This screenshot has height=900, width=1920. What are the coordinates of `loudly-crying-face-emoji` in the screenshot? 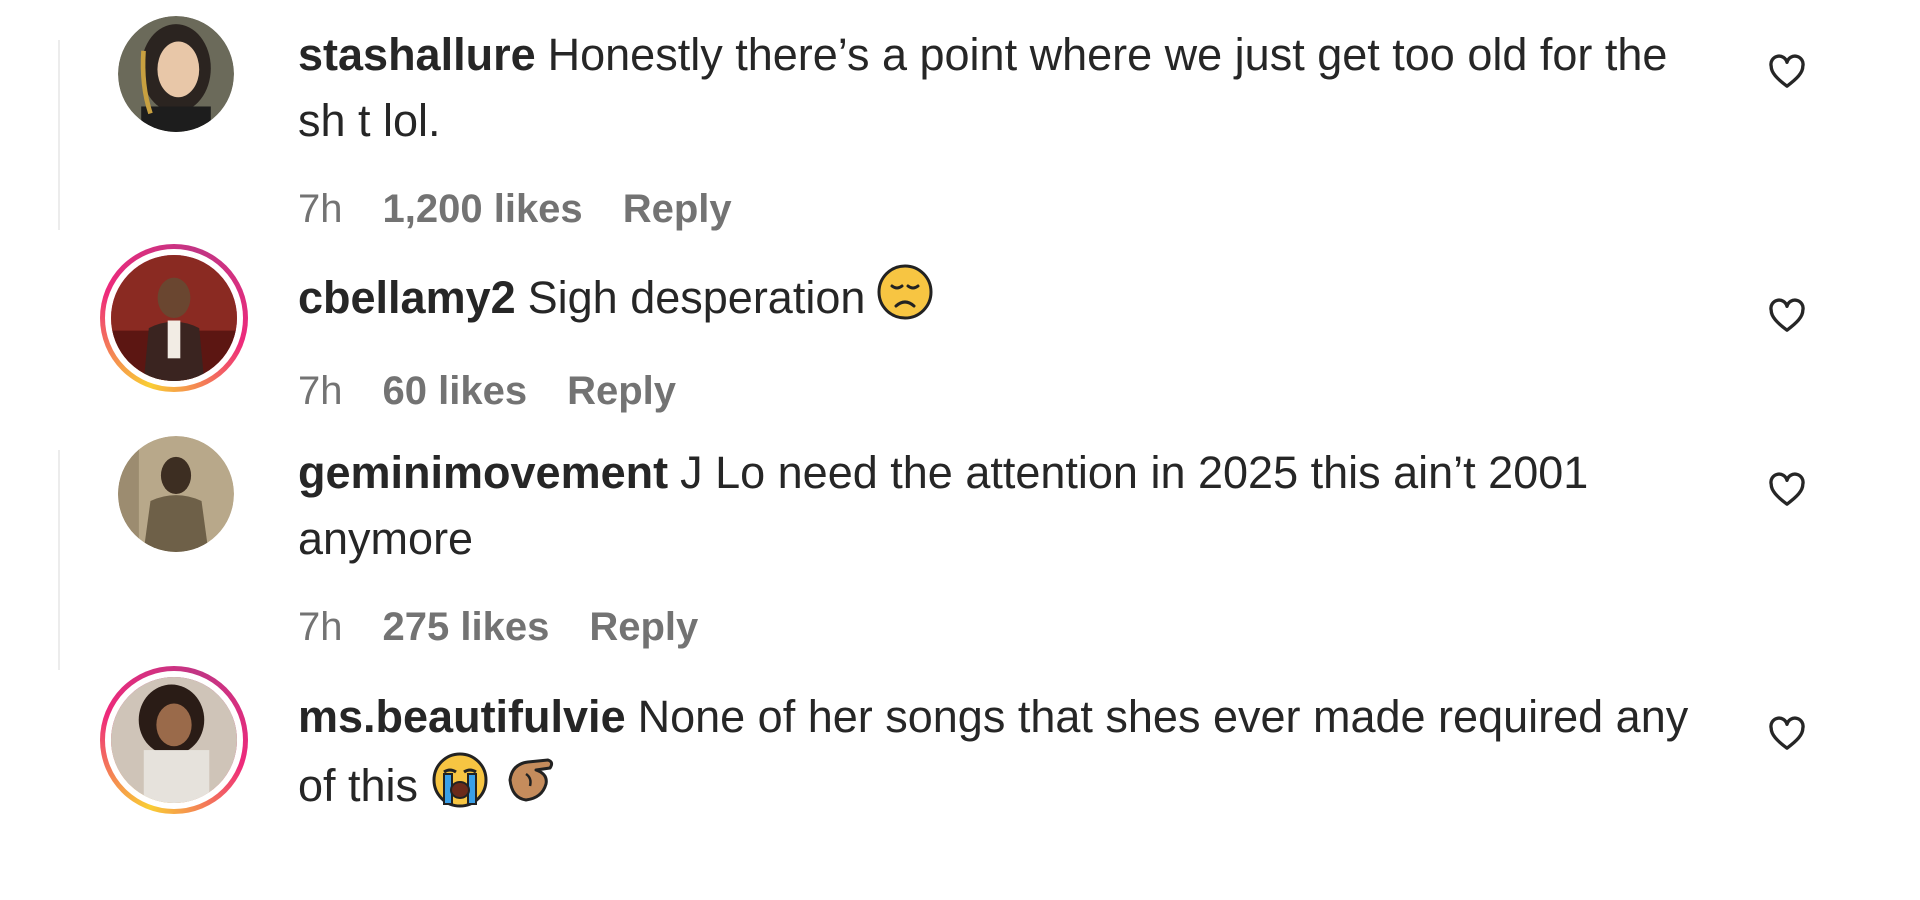 It's located at (460, 789).